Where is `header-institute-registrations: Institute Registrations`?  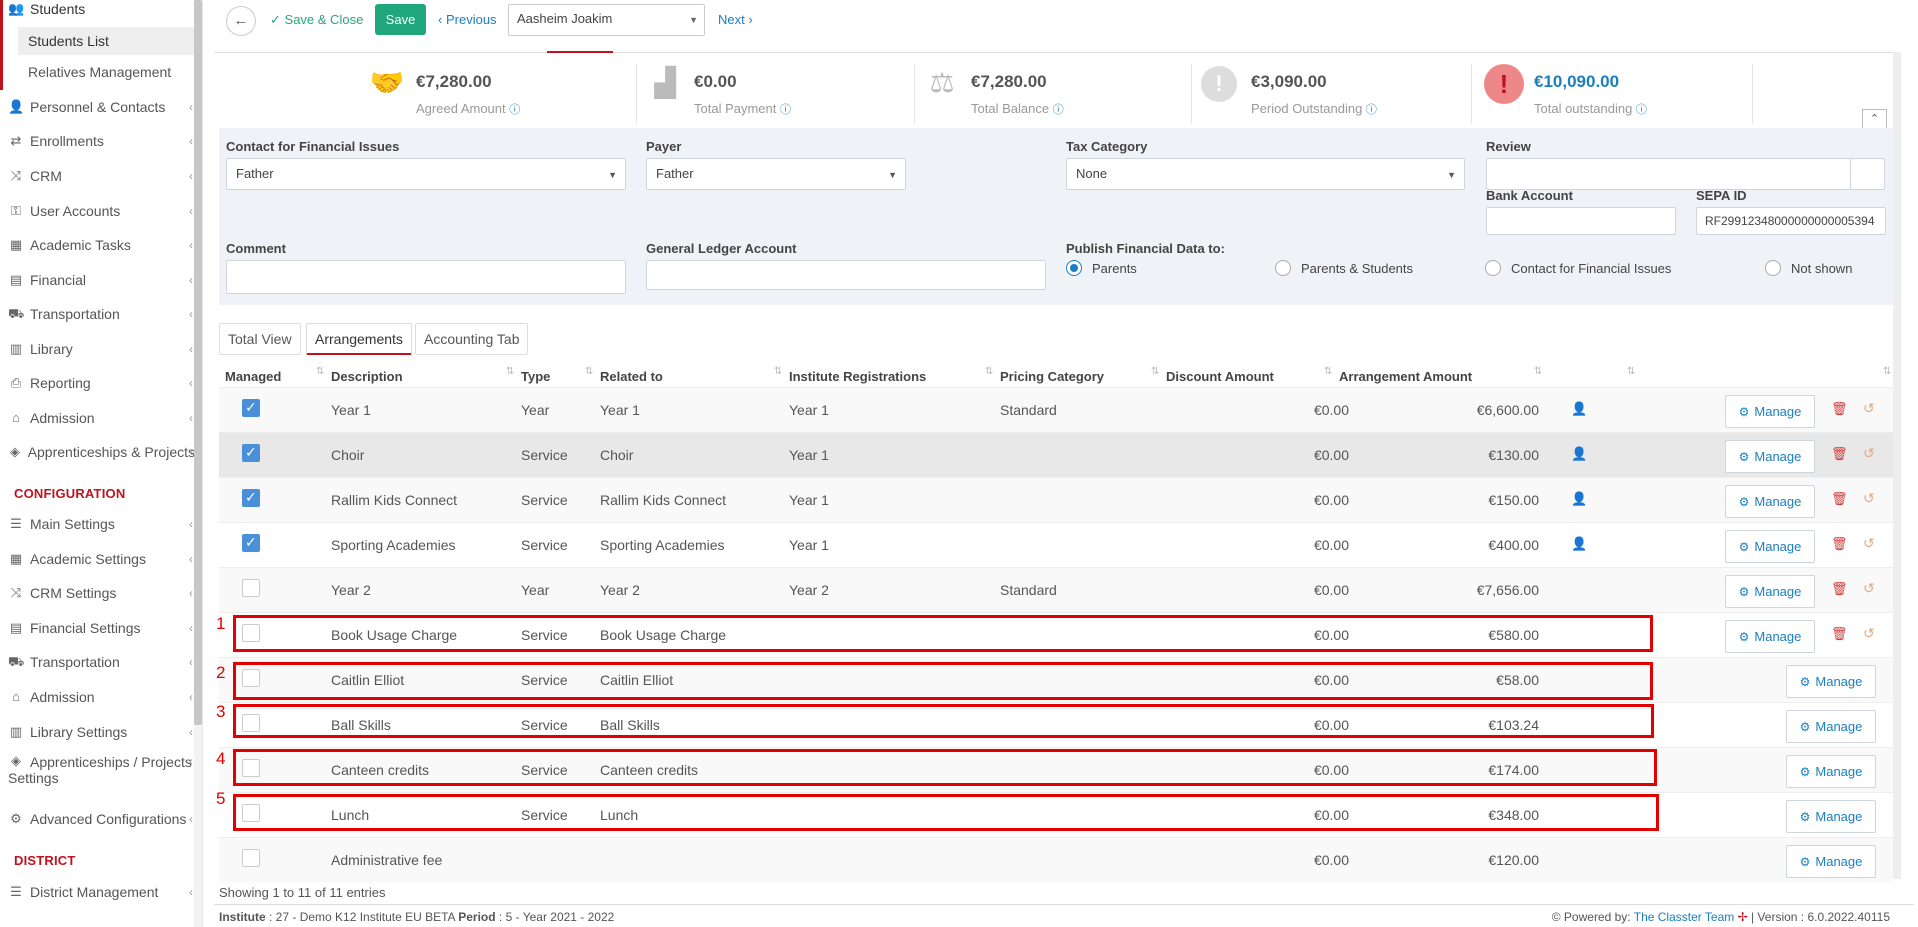
header-institute-registrations: Institute Registrations is located at coordinates (857, 376).